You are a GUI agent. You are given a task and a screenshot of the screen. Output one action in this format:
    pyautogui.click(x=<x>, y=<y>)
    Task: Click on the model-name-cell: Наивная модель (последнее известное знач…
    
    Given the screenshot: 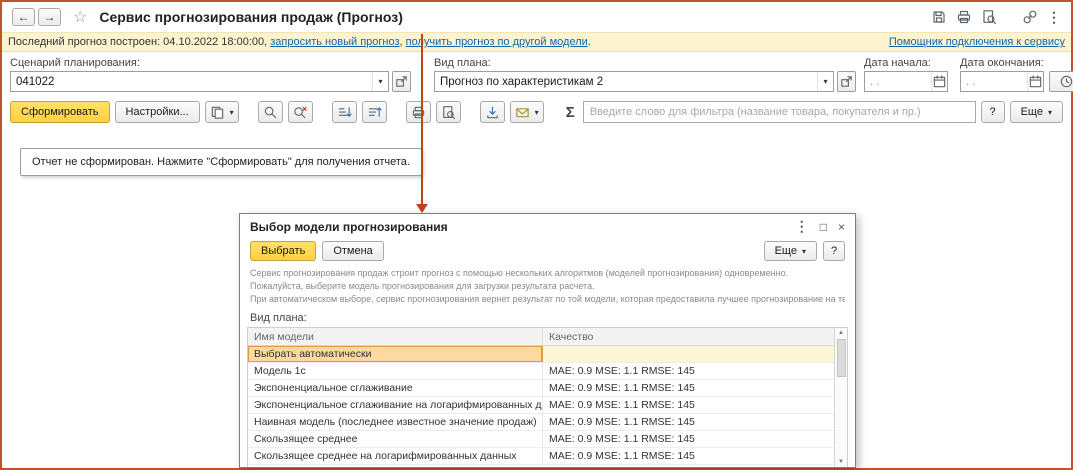 What is the action you would take?
    pyautogui.click(x=395, y=422)
    